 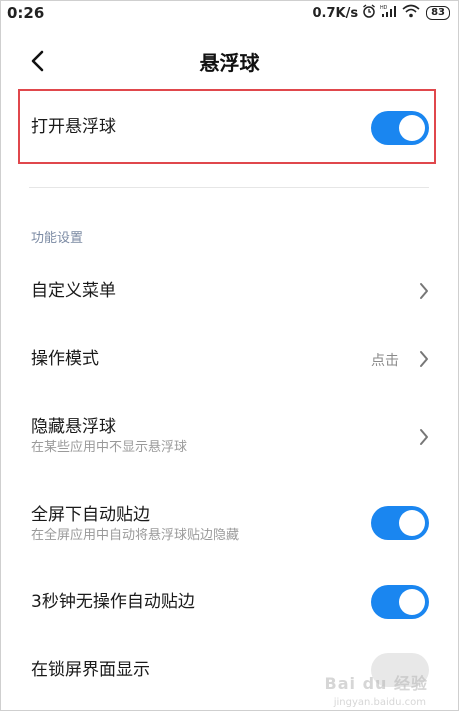 I want to click on signal-icon: HD, so click(x=389, y=13).